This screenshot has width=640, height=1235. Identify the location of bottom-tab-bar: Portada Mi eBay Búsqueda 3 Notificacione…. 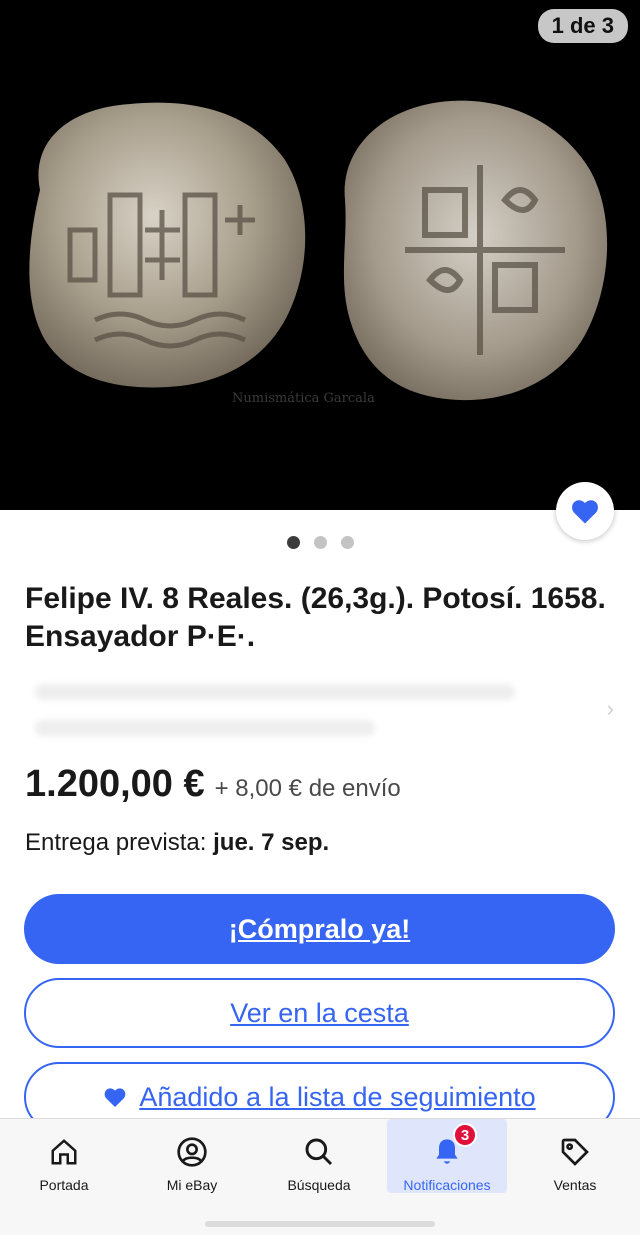
(320, 1176).